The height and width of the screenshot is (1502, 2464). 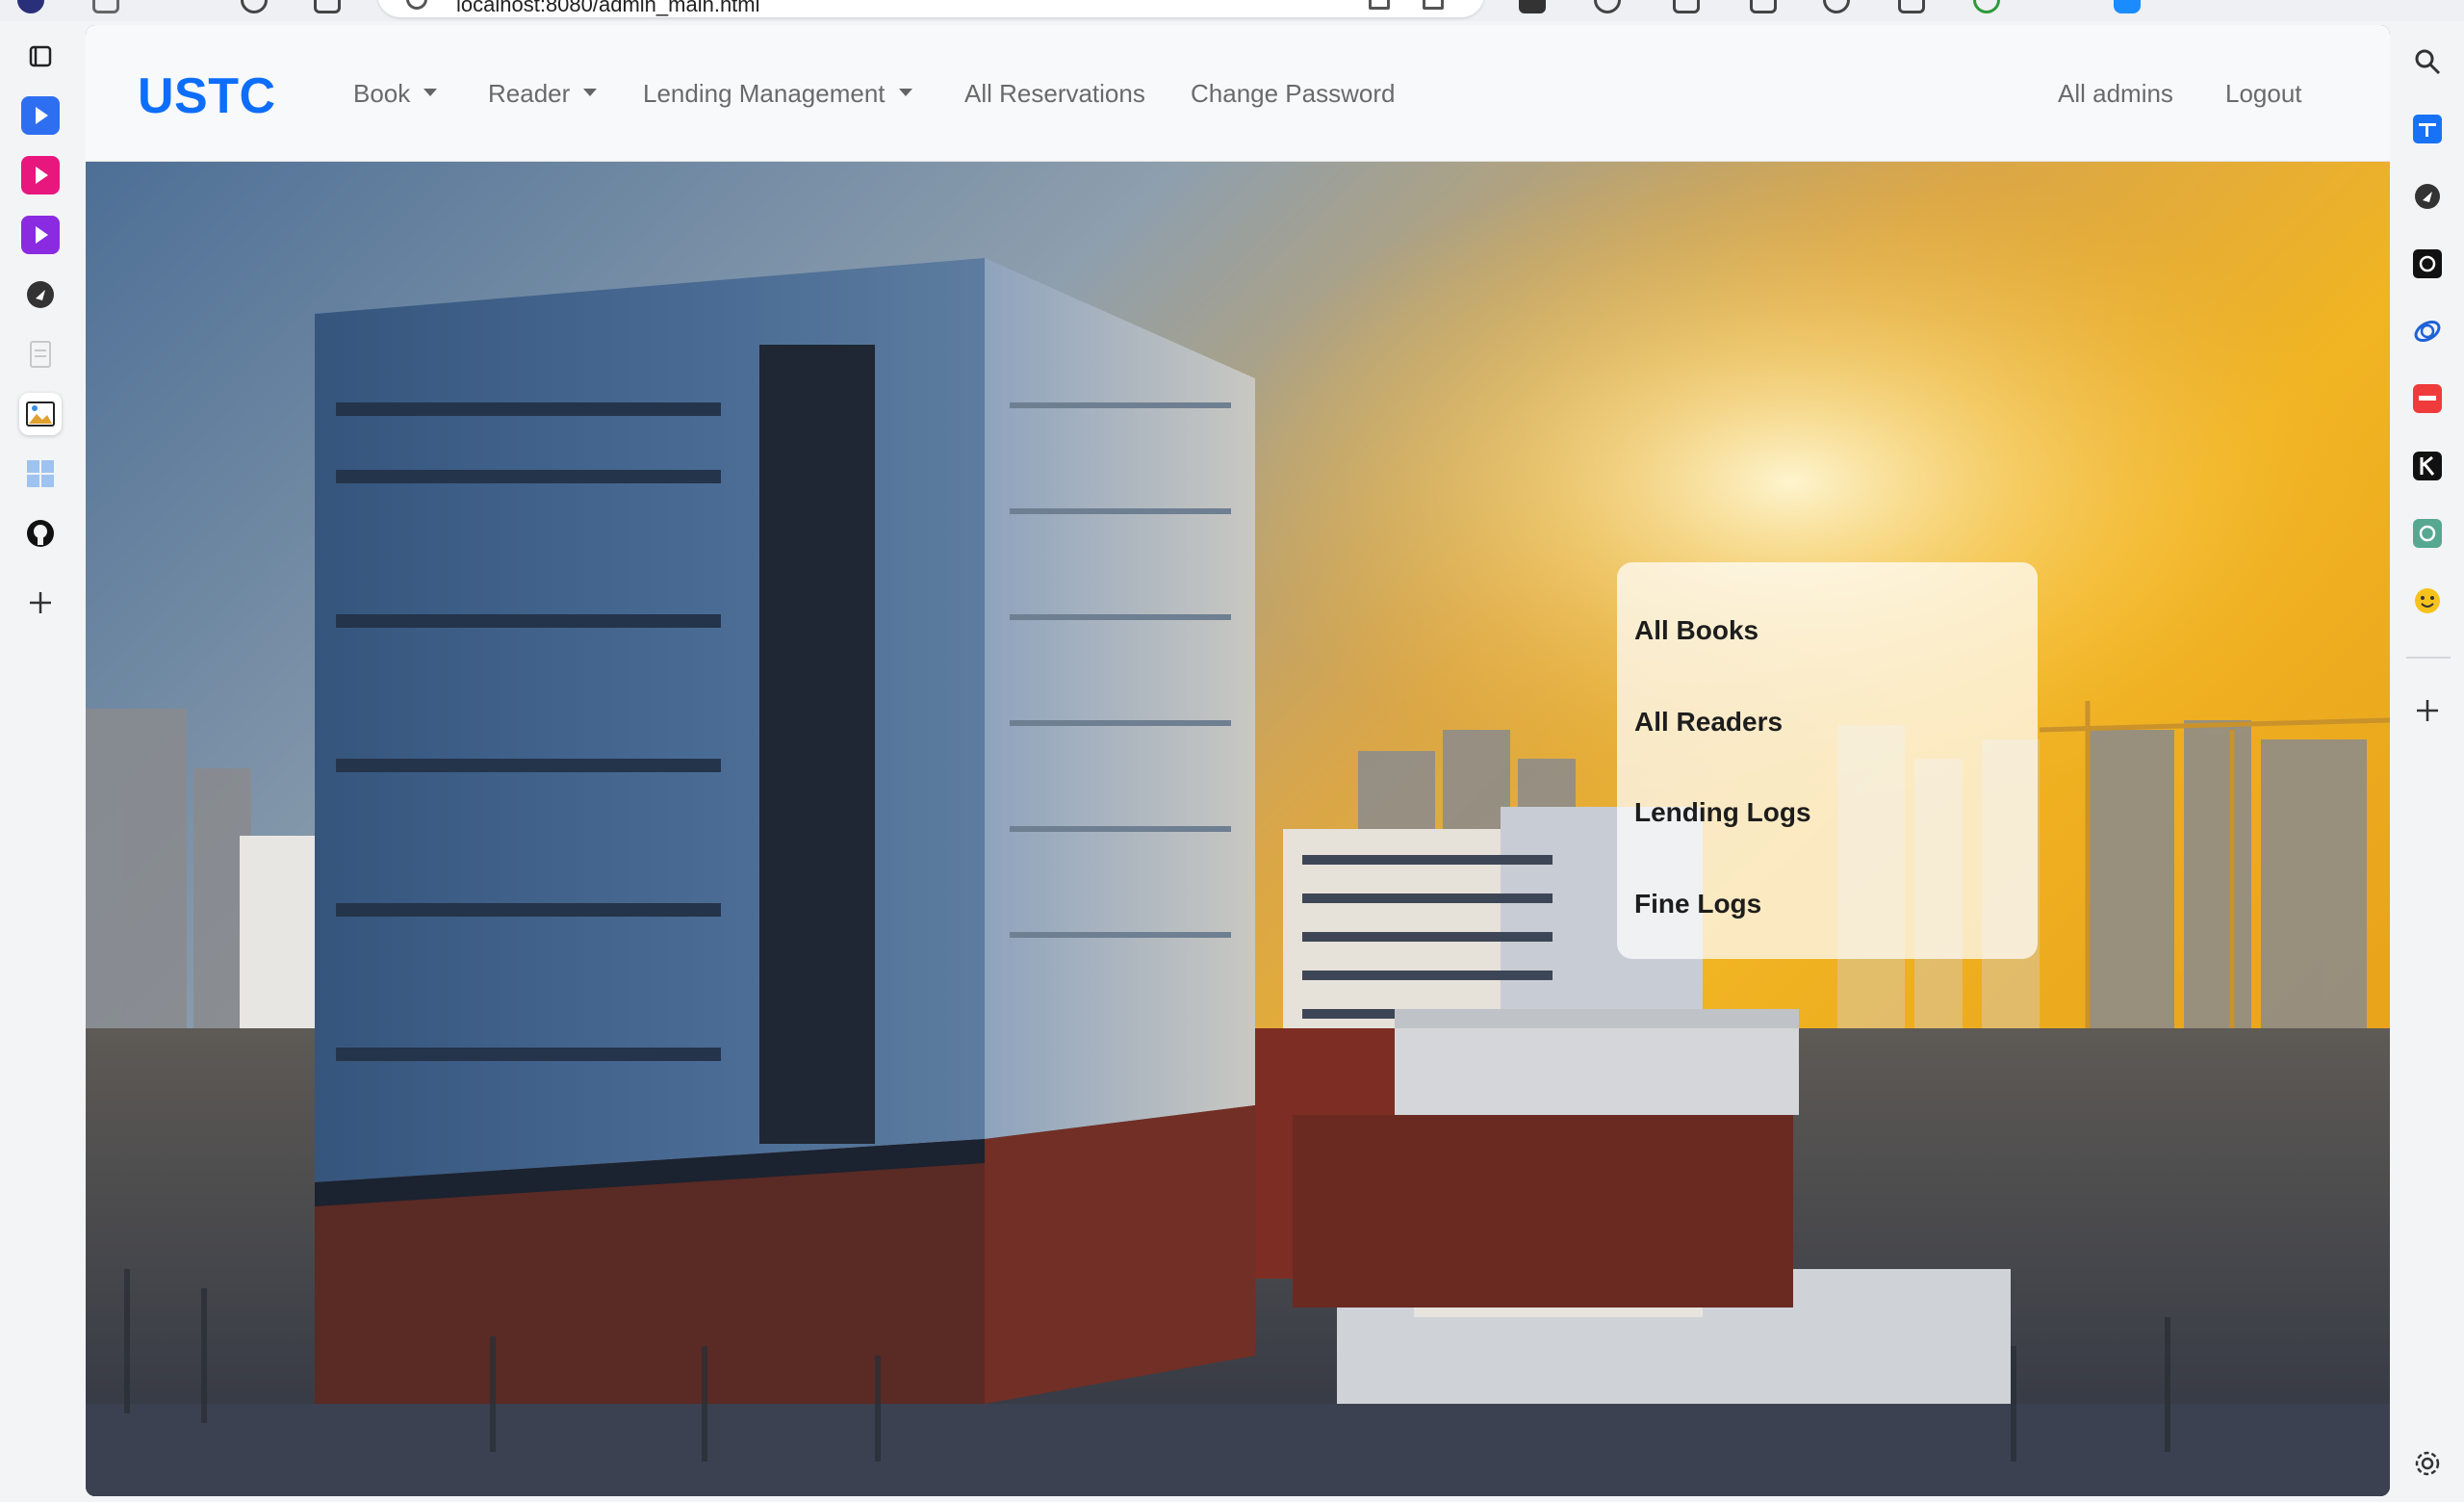 I want to click on zhihu-icon, so click(x=2427, y=129).